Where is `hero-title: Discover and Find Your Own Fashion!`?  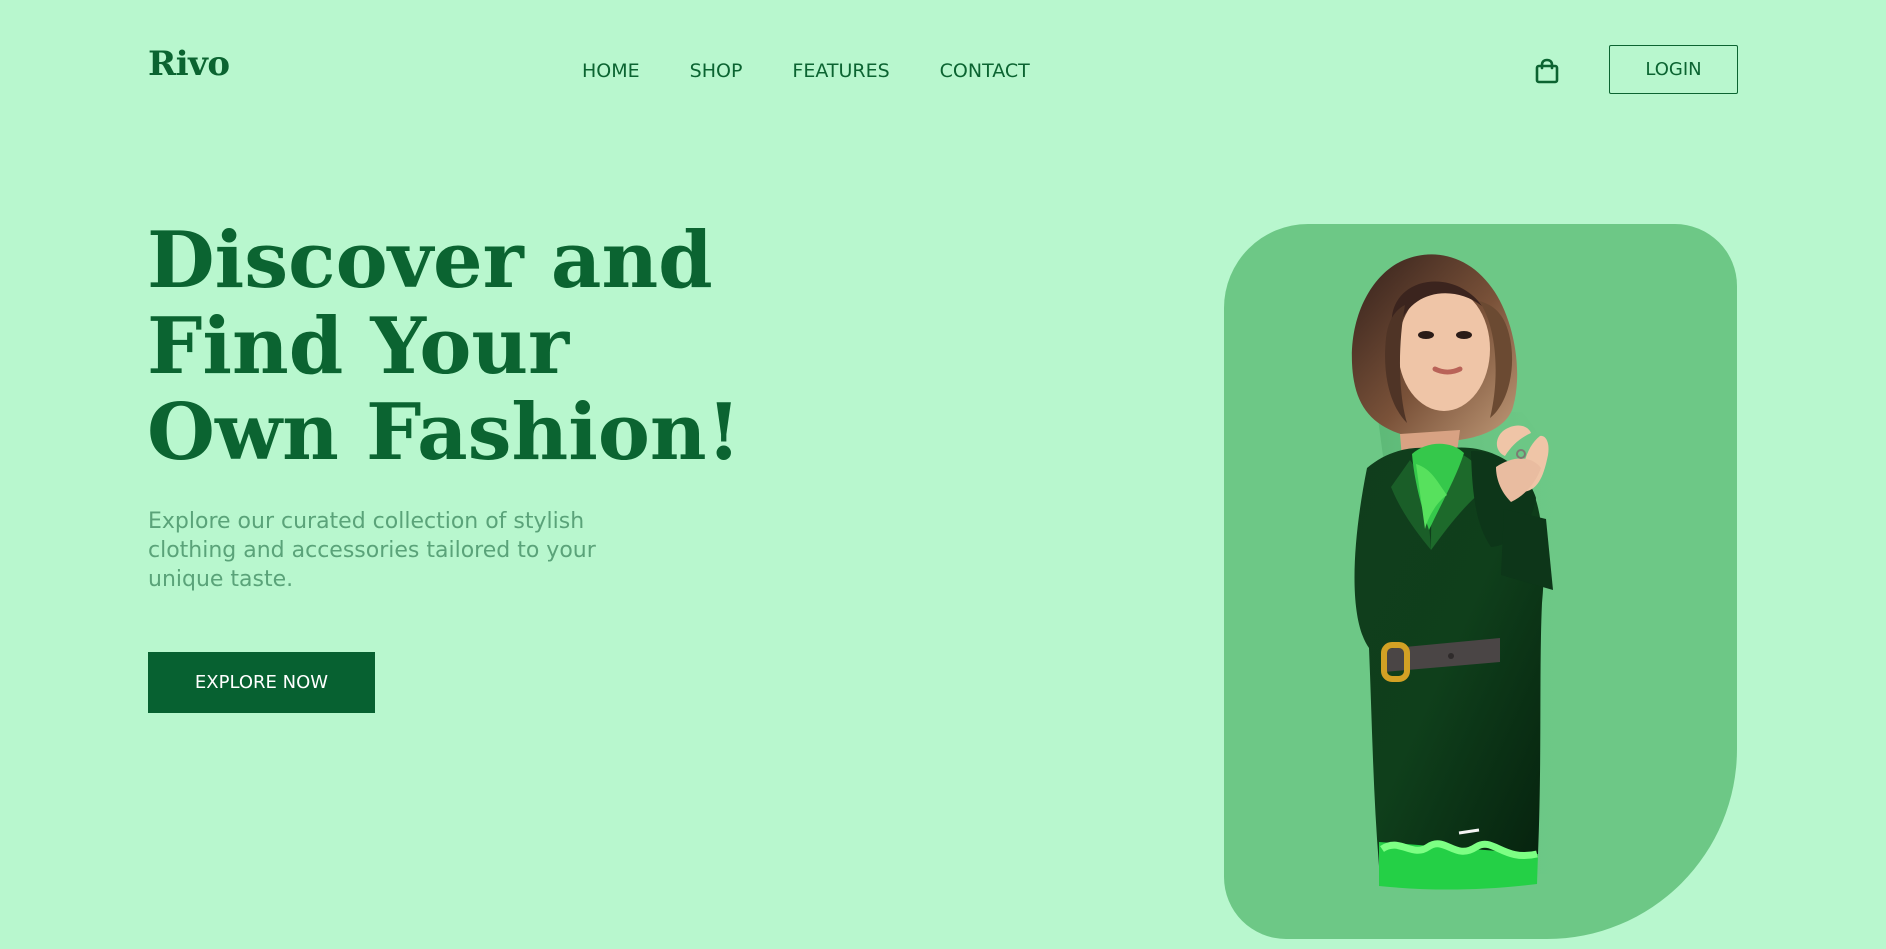 hero-title: Discover and Find Your Own Fashion! is located at coordinates (527, 347).